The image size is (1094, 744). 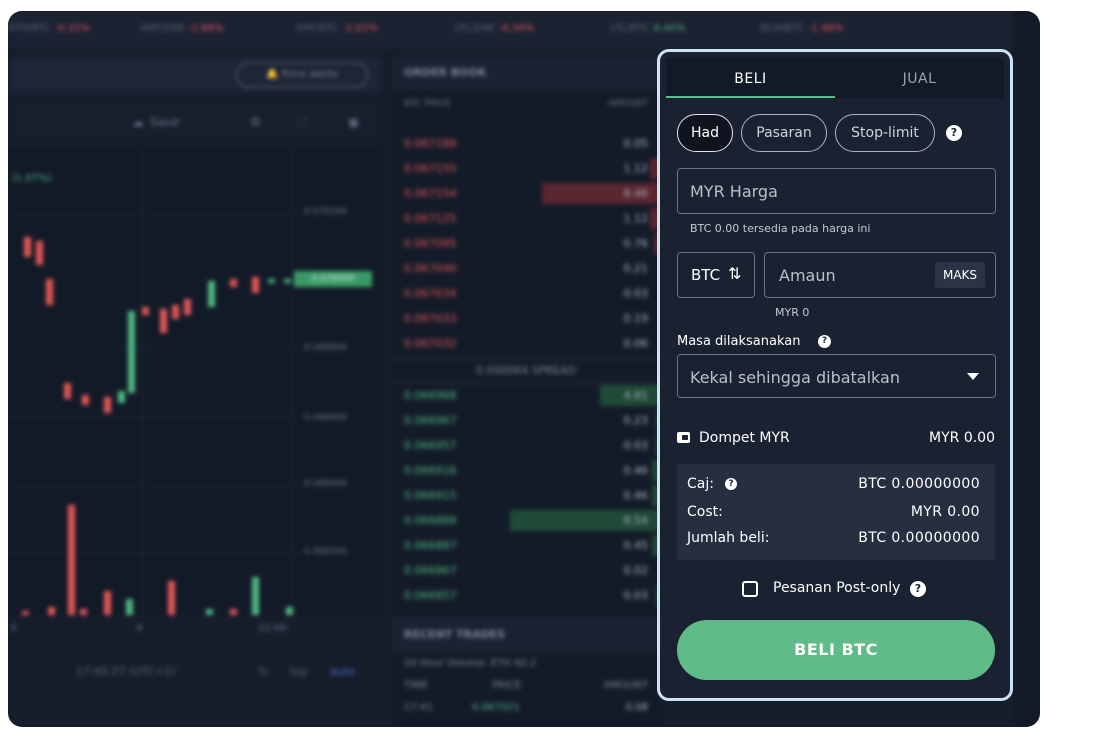 I want to click on chevron-down-icon, so click(x=973, y=376).